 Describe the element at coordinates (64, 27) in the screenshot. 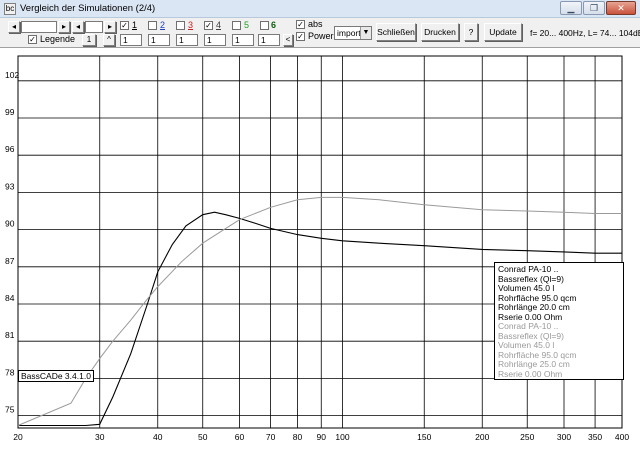

I see `nav-next-button: ▸` at that location.